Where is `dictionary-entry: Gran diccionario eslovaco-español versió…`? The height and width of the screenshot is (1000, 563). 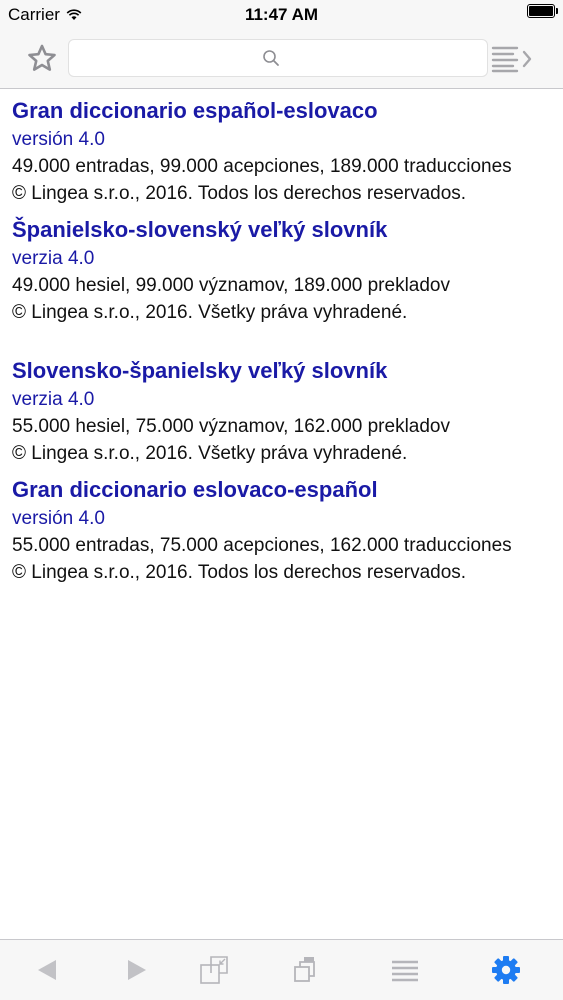 dictionary-entry: Gran diccionario eslovaco-español versió… is located at coordinates (282, 530).